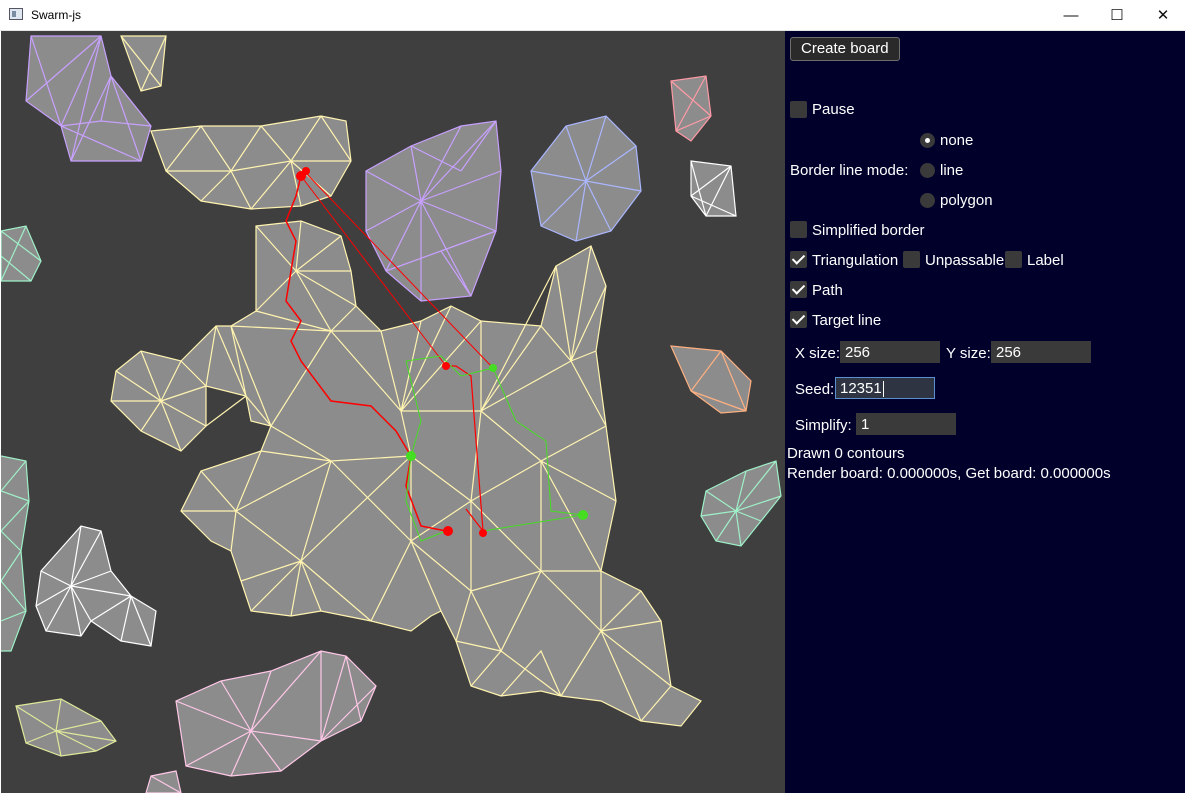 The height and width of the screenshot is (793, 1186). I want to click on triangulation-checkbox, so click(798, 259).